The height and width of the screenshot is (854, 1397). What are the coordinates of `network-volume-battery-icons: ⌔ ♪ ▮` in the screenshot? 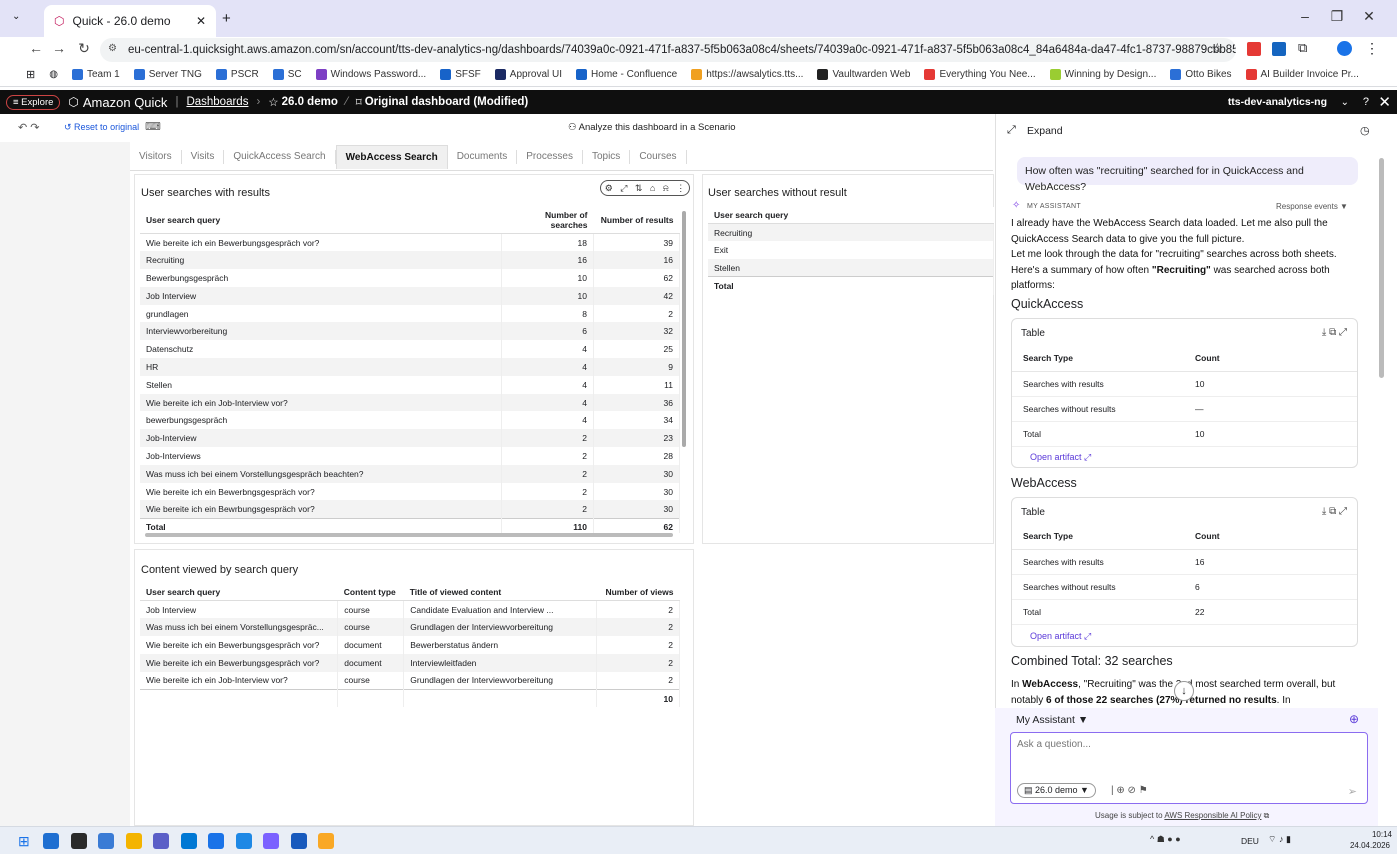 It's located at (1279, 839).